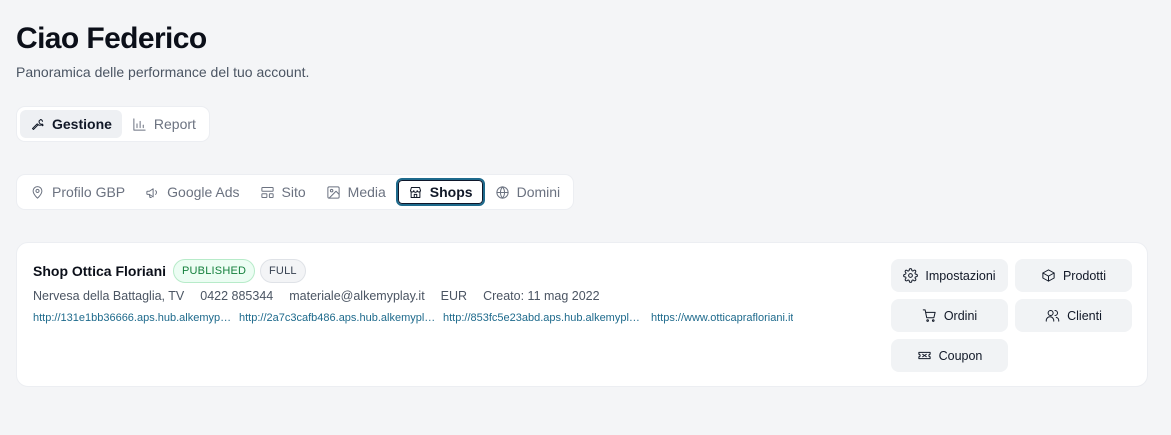  I want to click on globe-icon, so click(502, 192).